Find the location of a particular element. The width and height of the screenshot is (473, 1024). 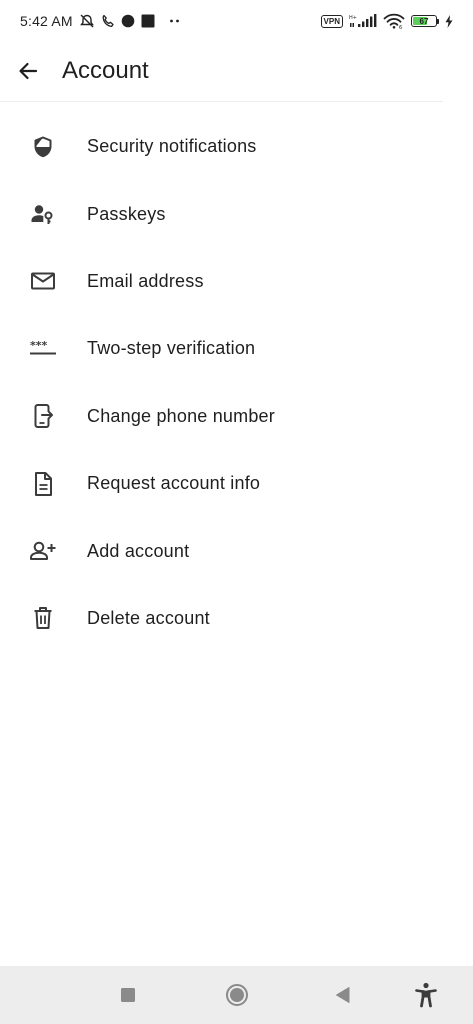

phone-call-icon is located at coordinates (108, 21).